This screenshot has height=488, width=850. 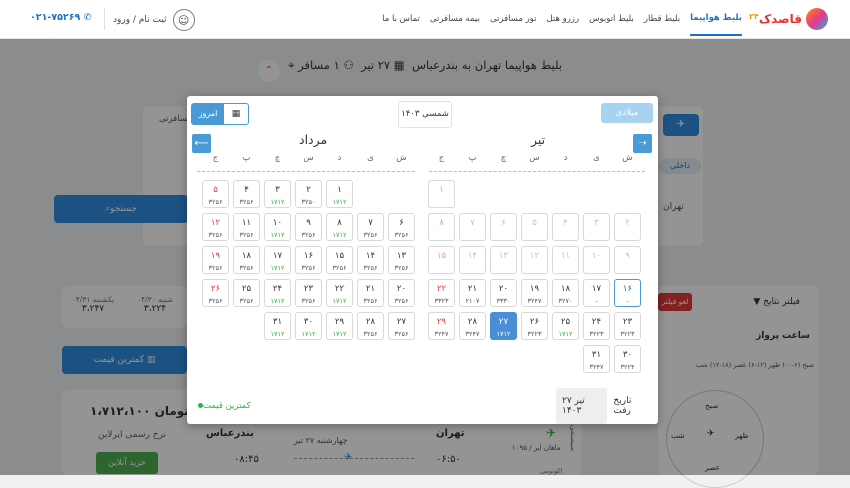 What do you see at coordinates (562, 19) in the screenshot?
I see `nav-hotel: رزرو هتل` at bounding box center [562, 19].